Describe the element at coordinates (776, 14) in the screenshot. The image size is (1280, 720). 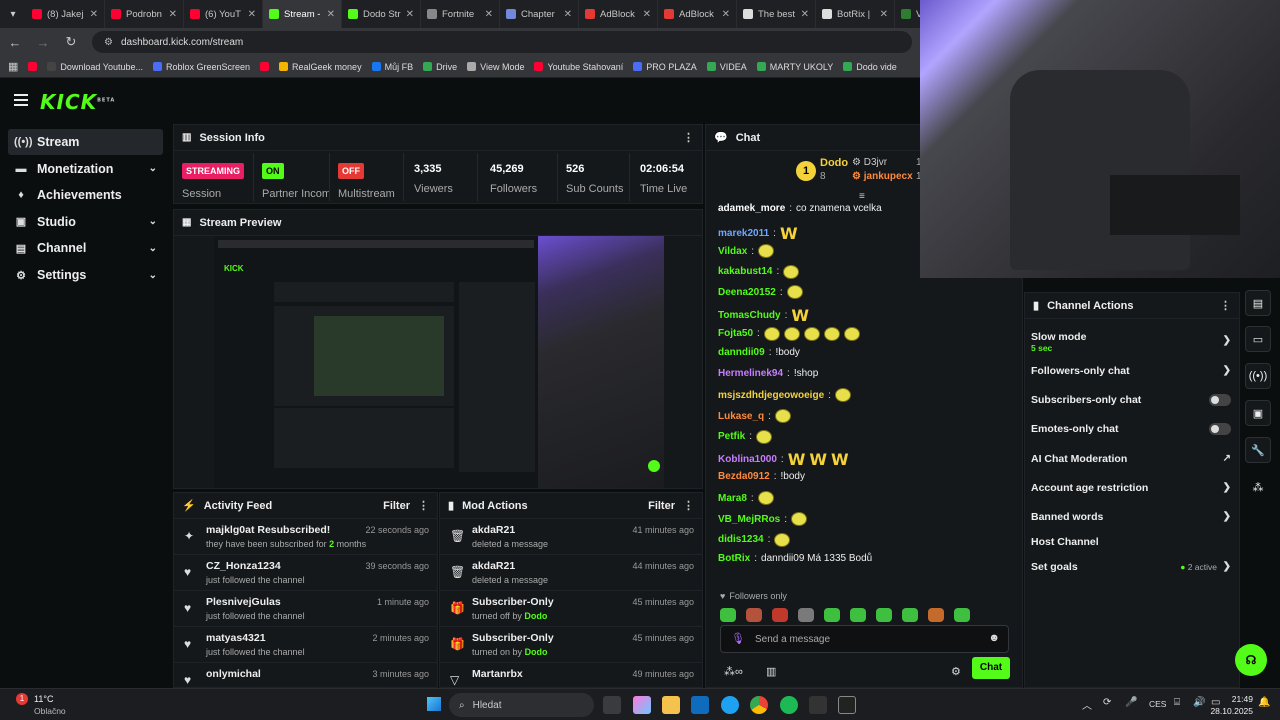
I see `browser-tab: The best ✕` at that location.